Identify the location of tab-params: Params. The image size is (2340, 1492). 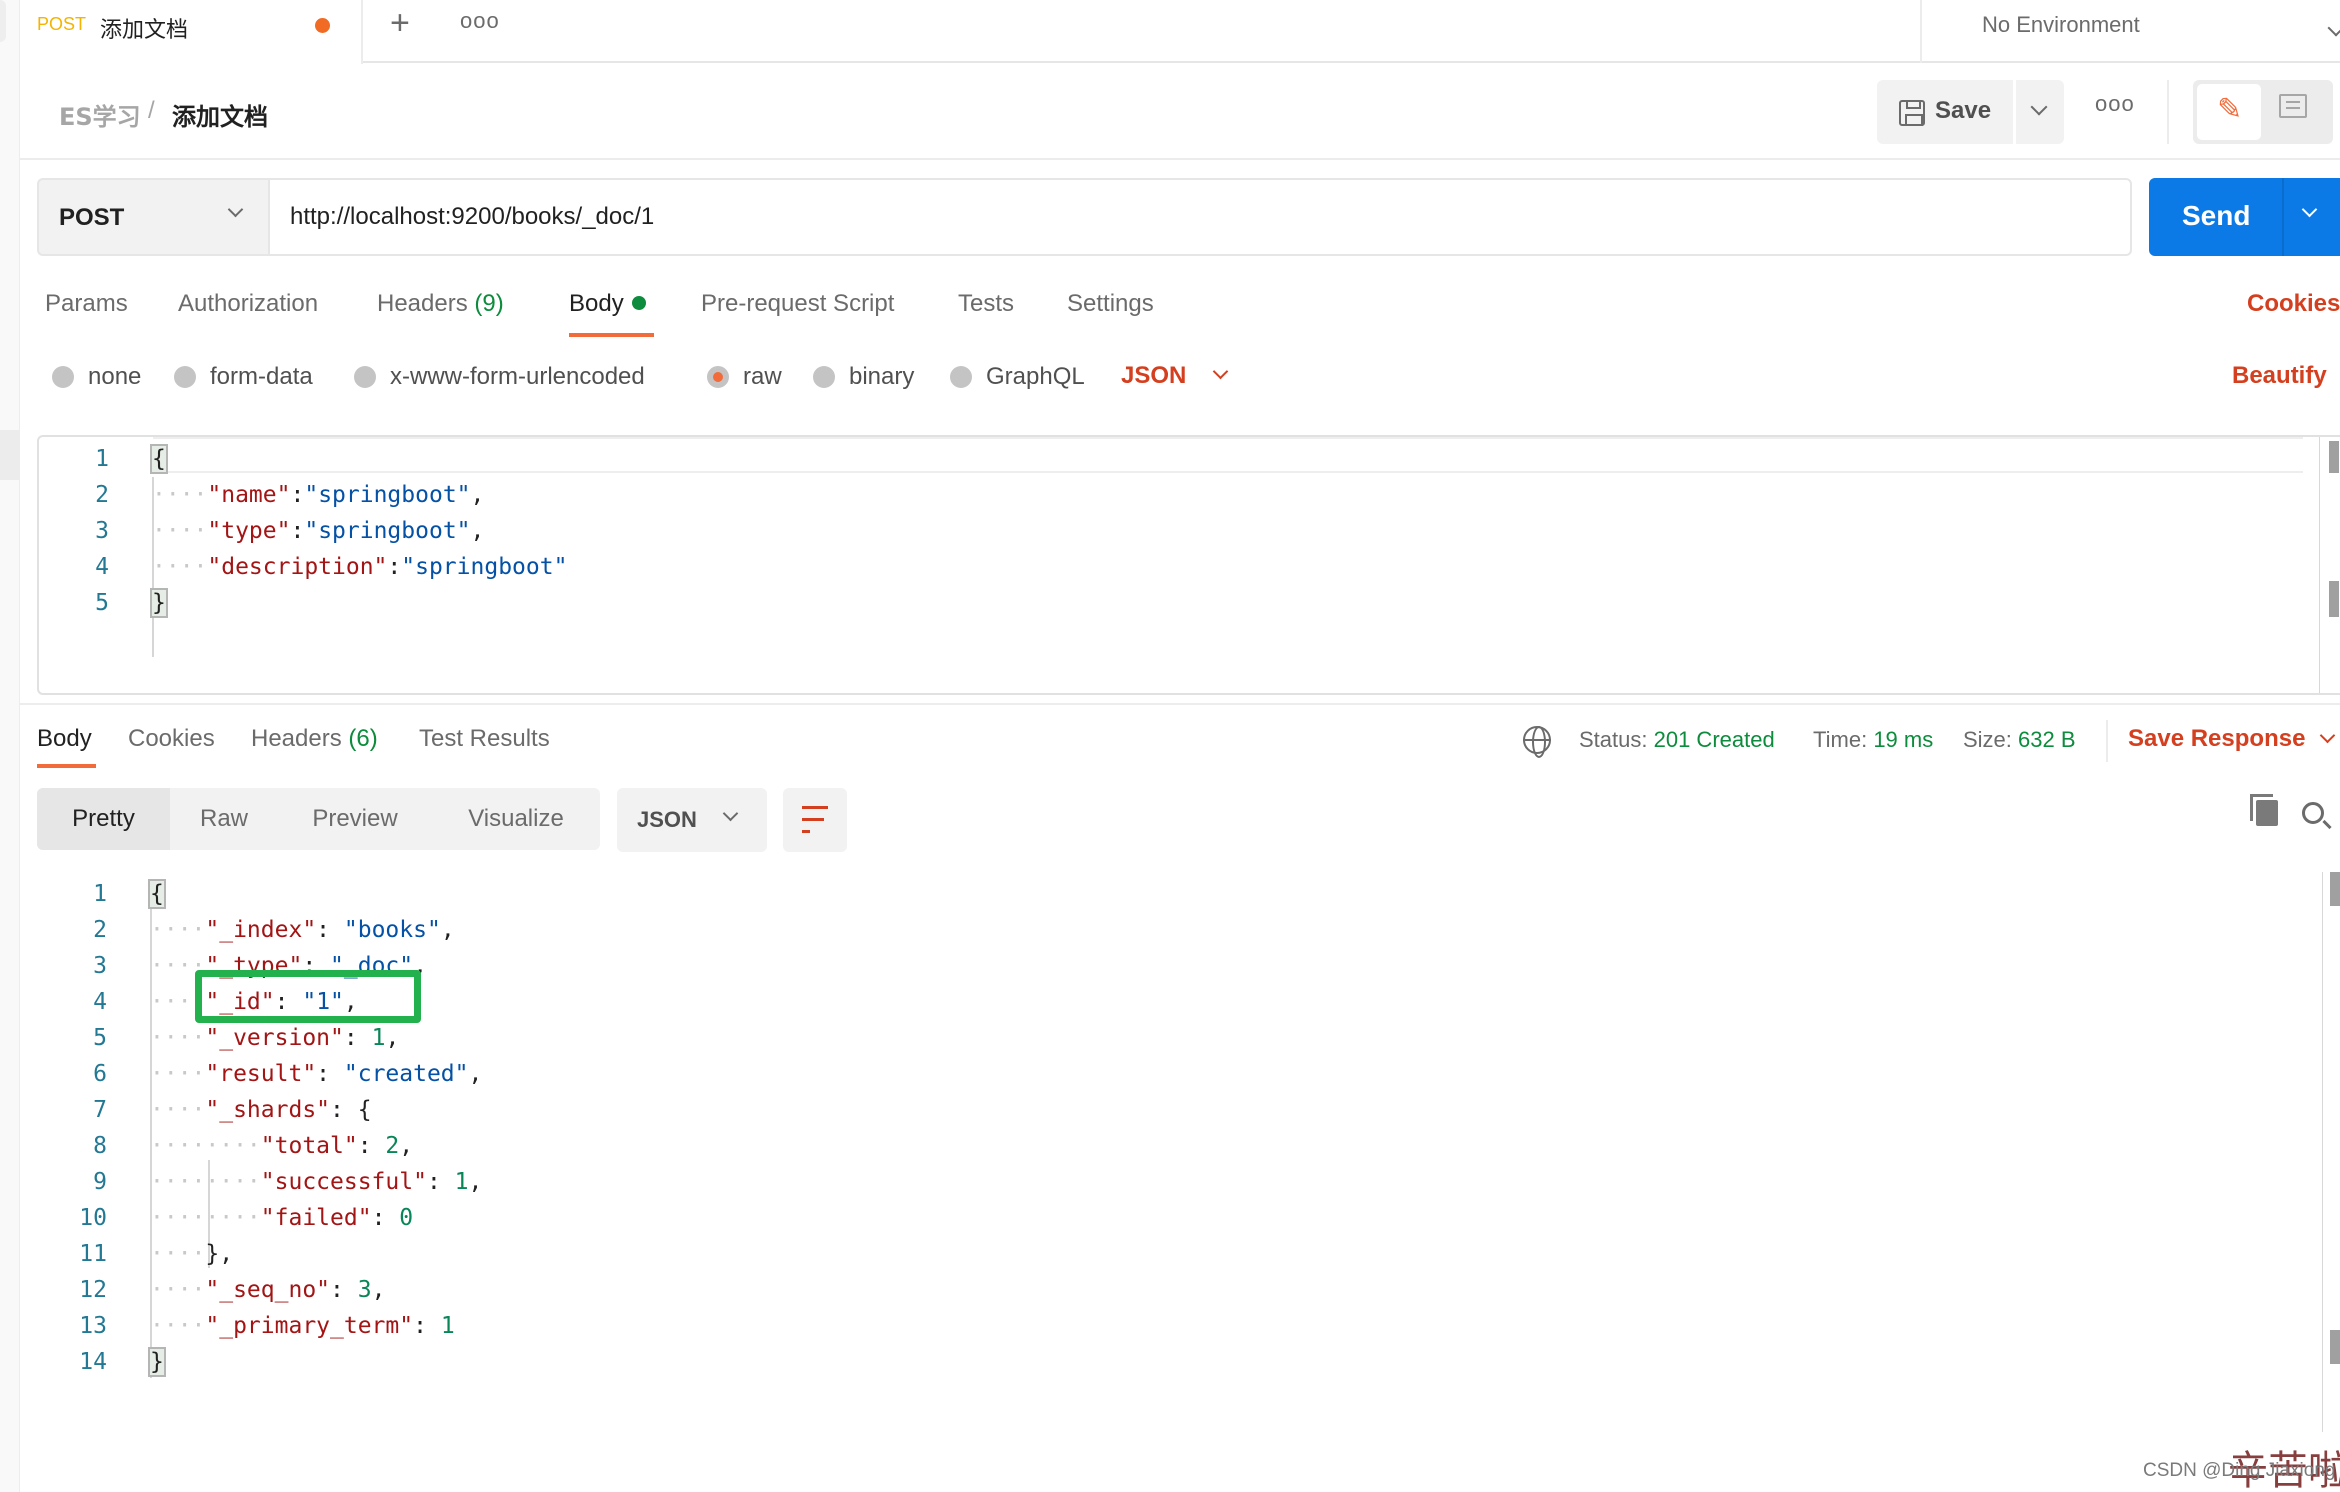
(86, 304).